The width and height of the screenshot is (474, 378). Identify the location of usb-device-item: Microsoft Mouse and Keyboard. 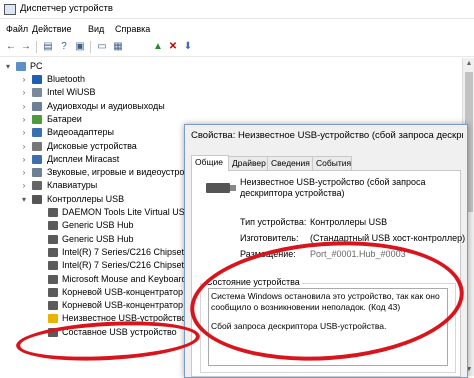
(95, 279).